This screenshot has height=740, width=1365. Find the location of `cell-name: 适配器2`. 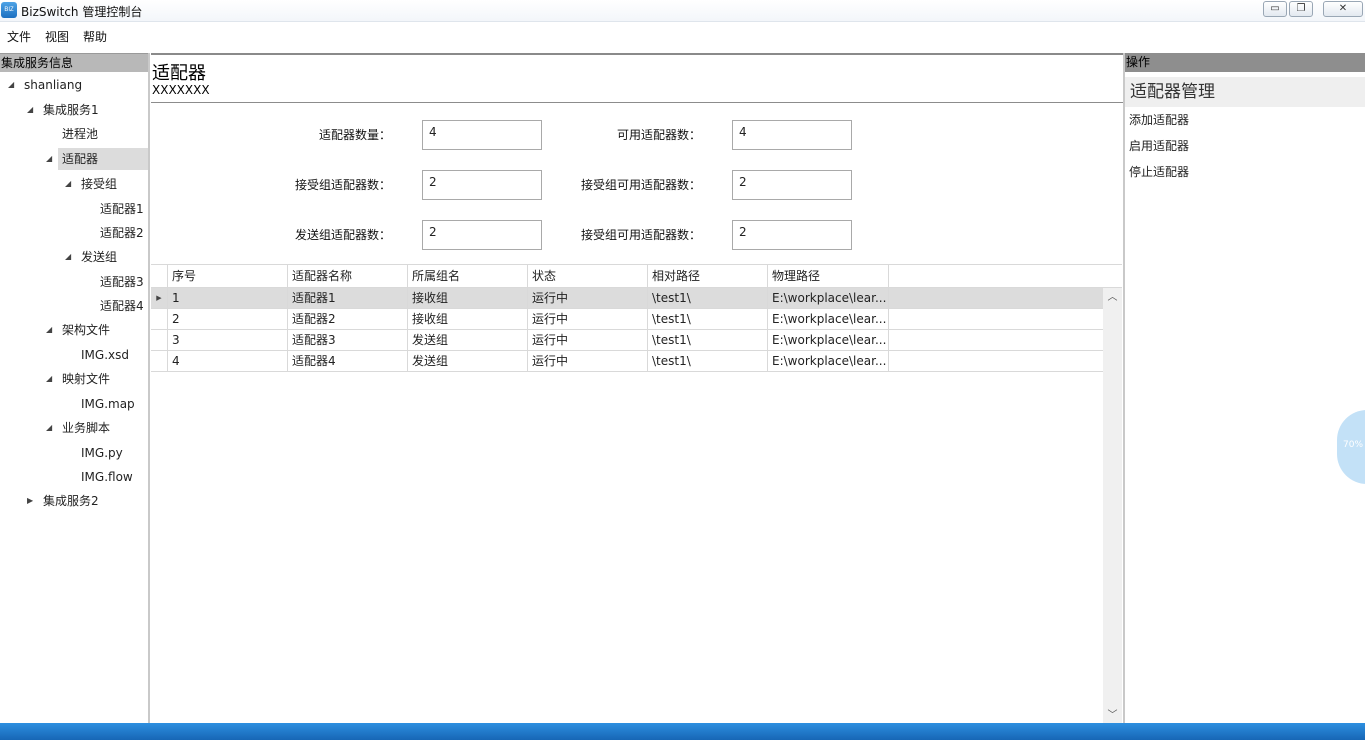

cell-name: 适配器2 is located at coordinates (348, 319).